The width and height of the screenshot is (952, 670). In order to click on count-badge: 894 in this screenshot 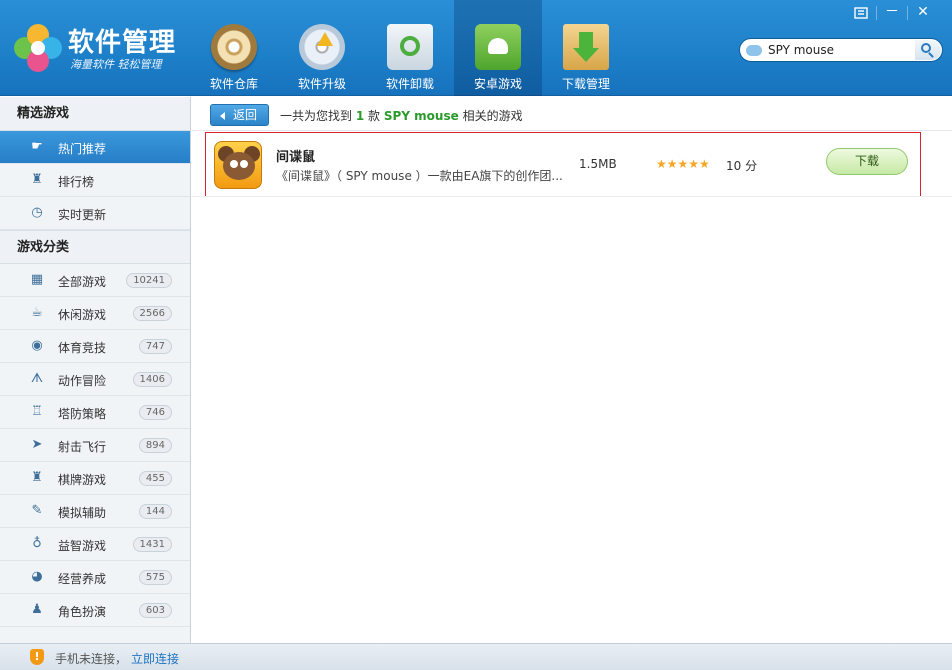, I will do `click(155, 445)`.